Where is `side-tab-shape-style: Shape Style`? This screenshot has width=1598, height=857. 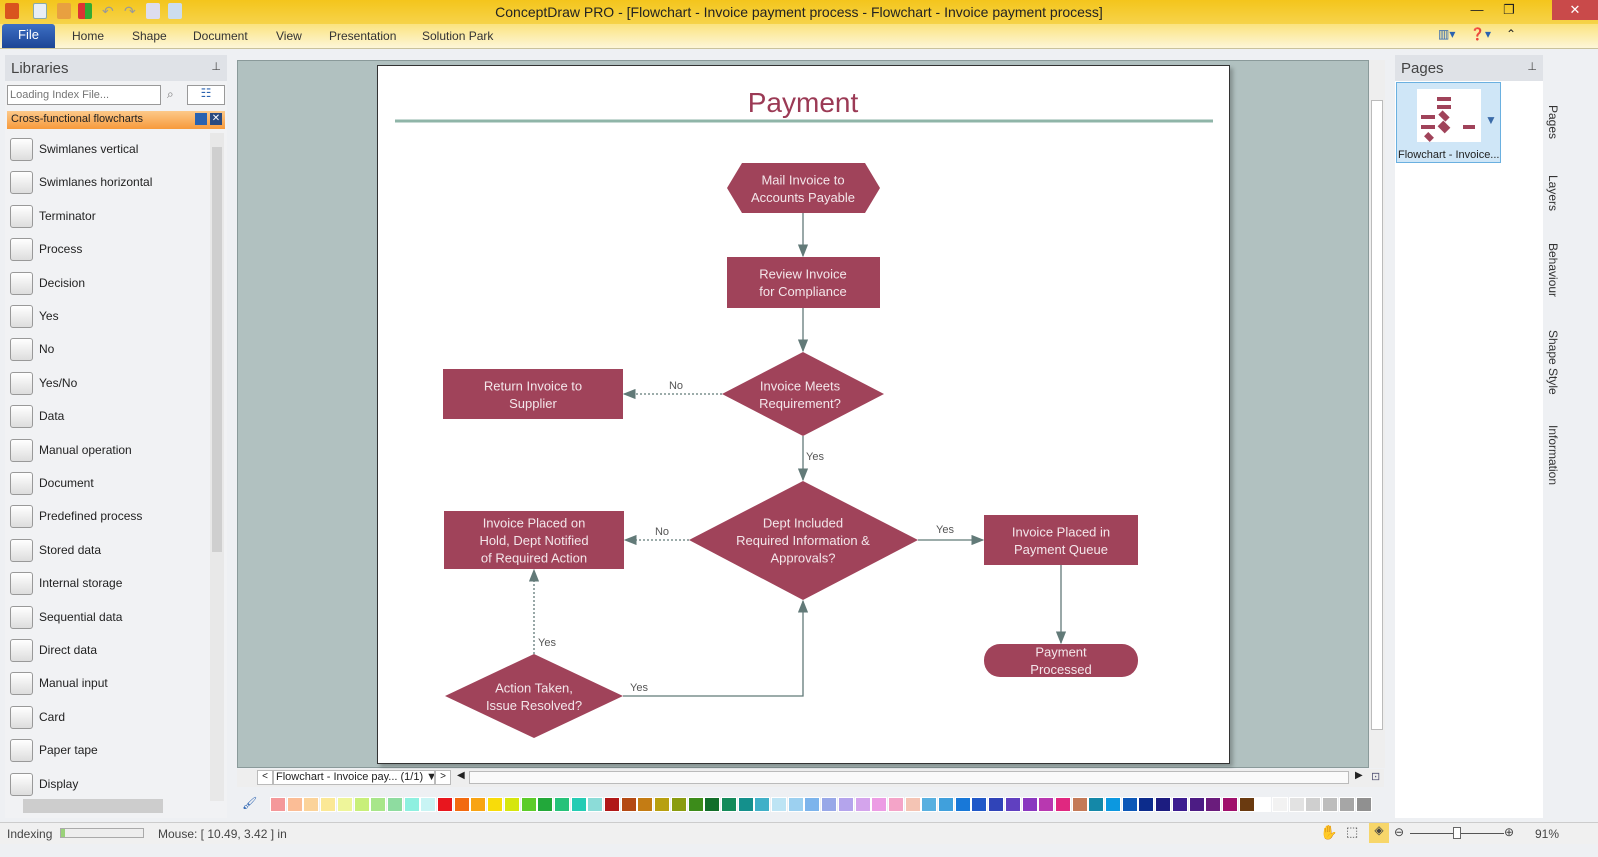
side-tab-shape-style: Shape Style is located at coordinates (1553, 362).